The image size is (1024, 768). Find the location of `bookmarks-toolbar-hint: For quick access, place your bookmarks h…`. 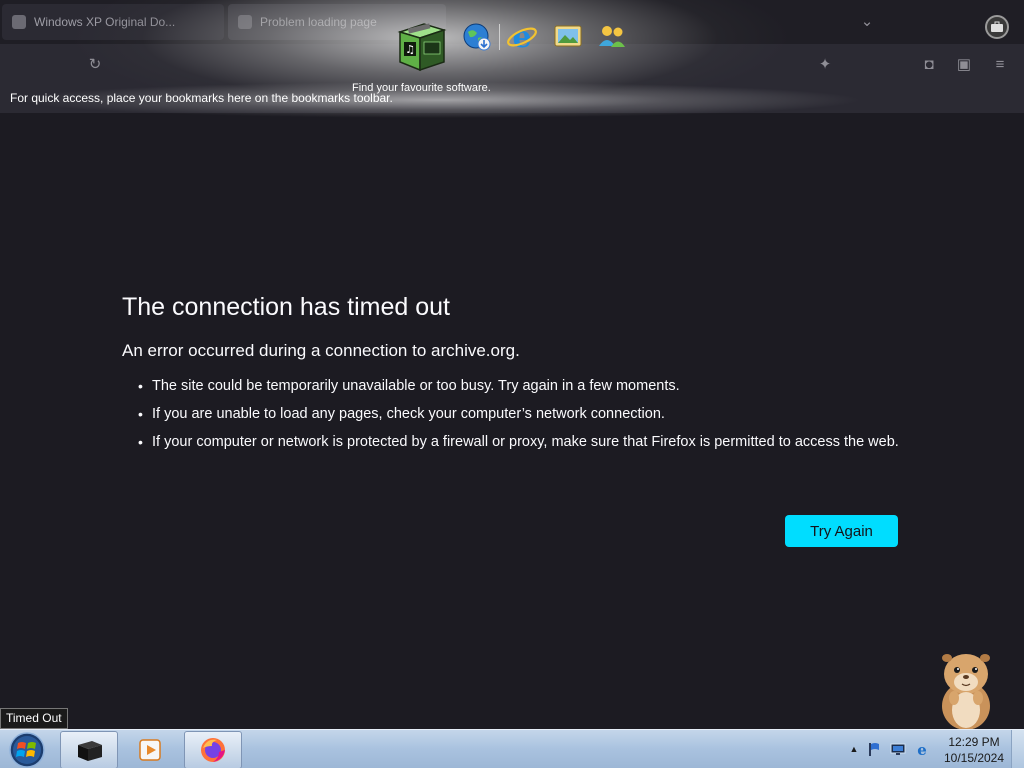

bookmarks-toolbar-hint: For quick access, place your bookmarks h… is located at coordinates (201, 98).